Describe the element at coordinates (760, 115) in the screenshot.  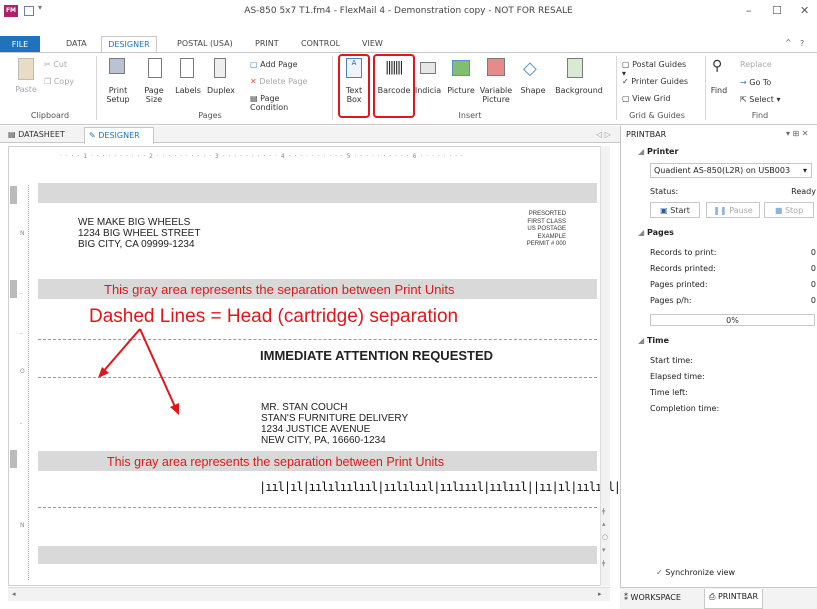
I see `group-label-find: Find` at that location.